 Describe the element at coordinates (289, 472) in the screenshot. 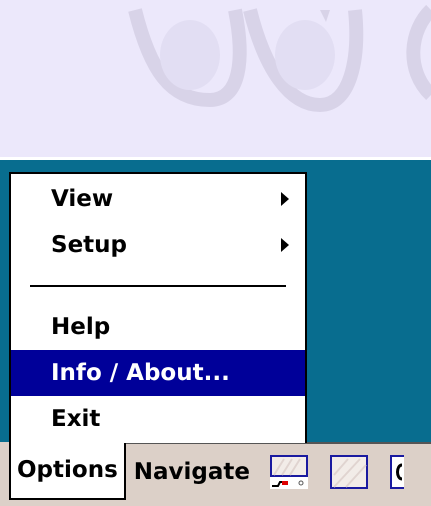

I see `screen-with-slider-icon` at that location.